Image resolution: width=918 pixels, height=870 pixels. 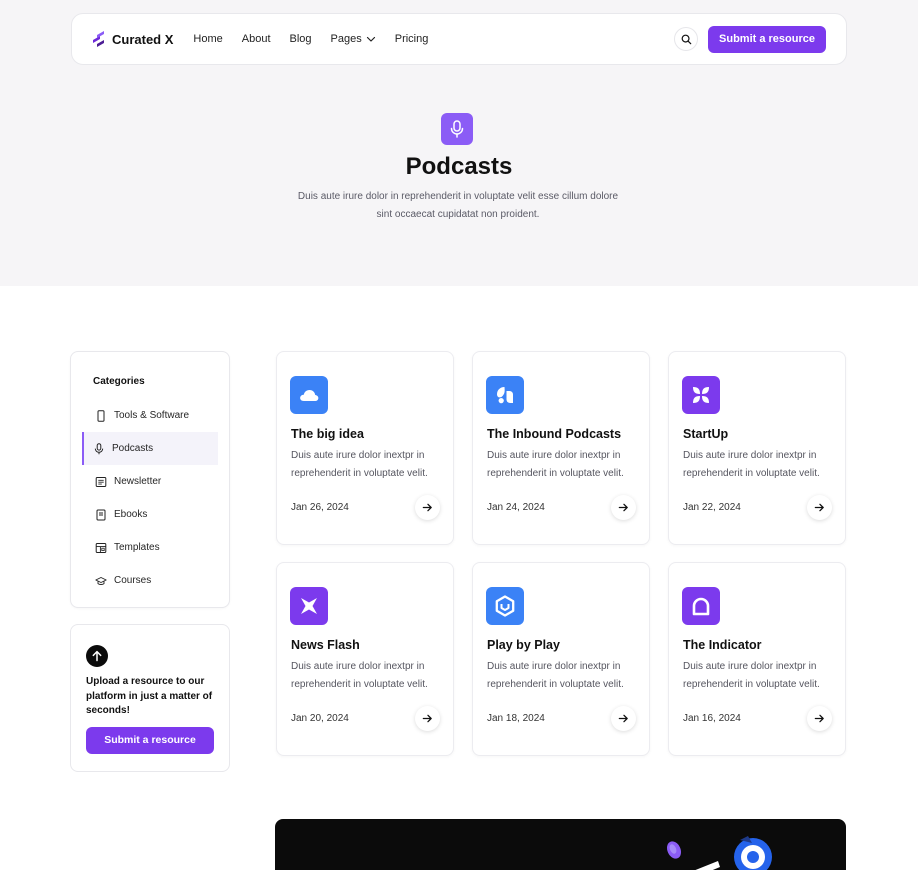 I want to click on nav-actions: Submit a resource, so click(x=750, y=39).